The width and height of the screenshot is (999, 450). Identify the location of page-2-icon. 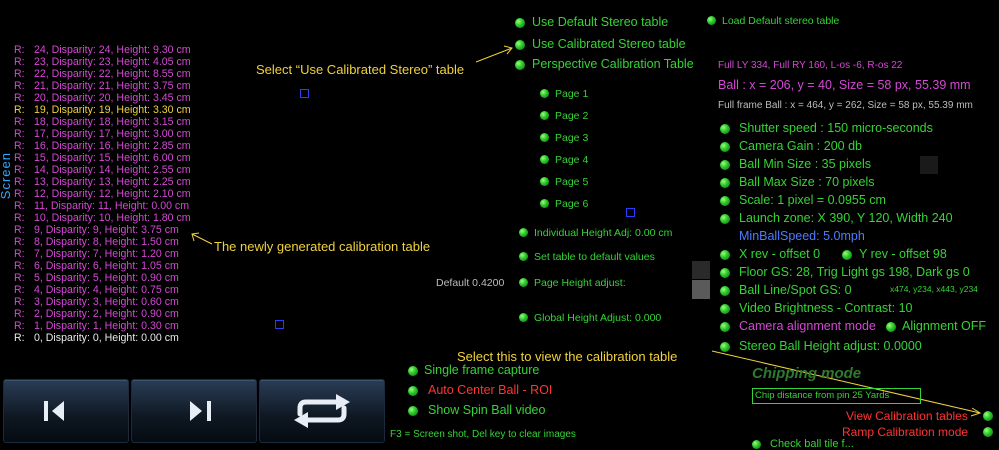
(544, 115).